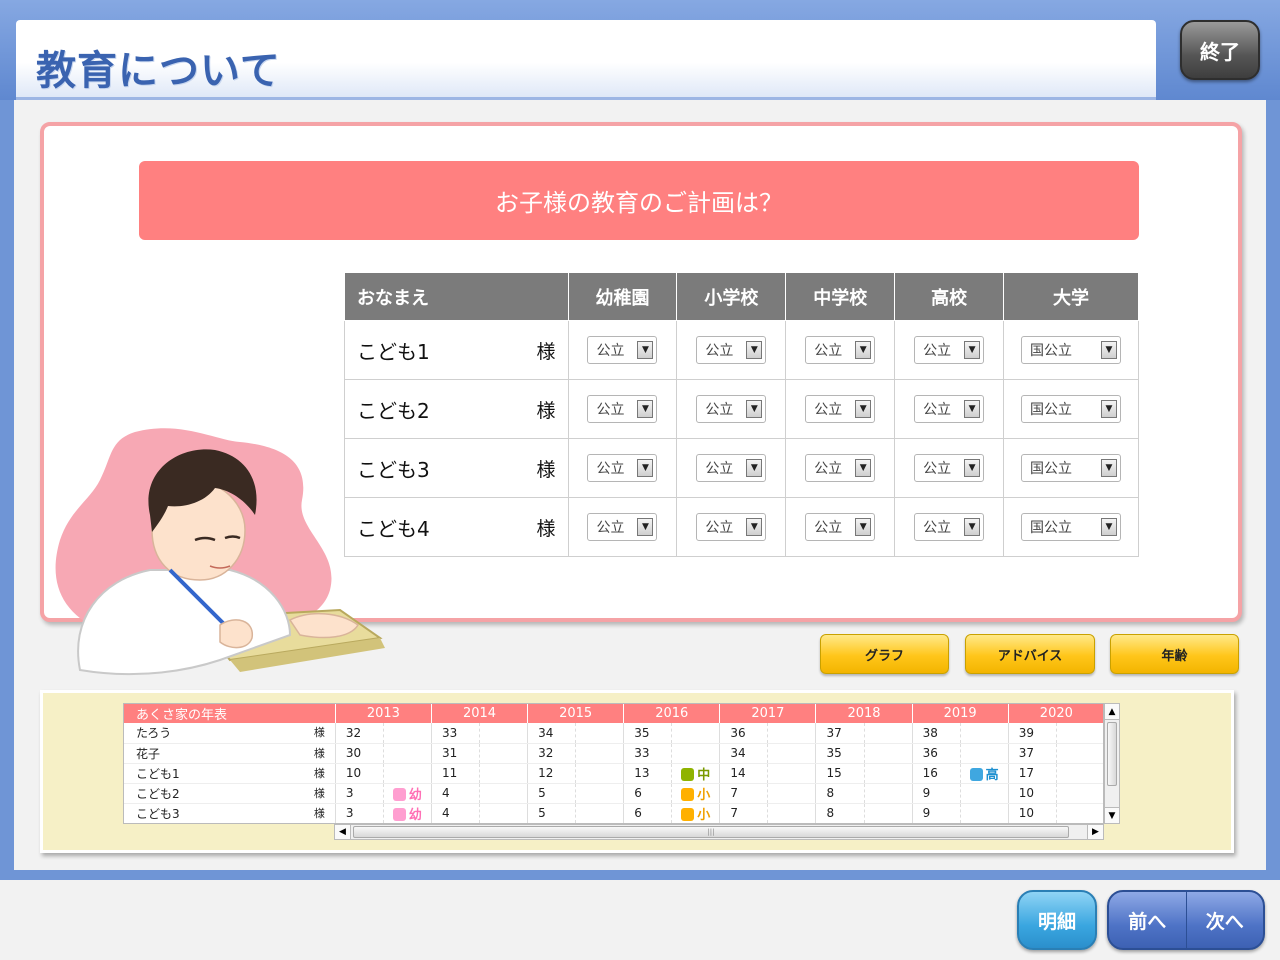  I want to click on school-event-cell: 小, so click(695, 813).